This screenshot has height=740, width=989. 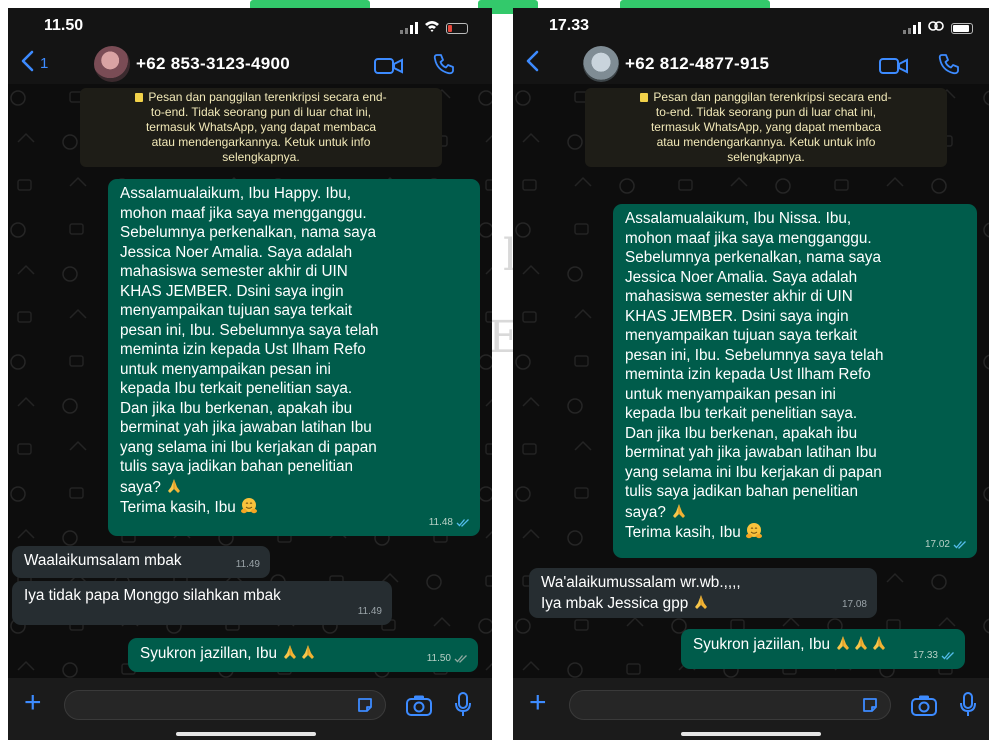 What do you see at coordinates (103, 560) in the screenshot?
I see `message-line: Waalaikumsalam mbak` at bounding box center [103, 560].